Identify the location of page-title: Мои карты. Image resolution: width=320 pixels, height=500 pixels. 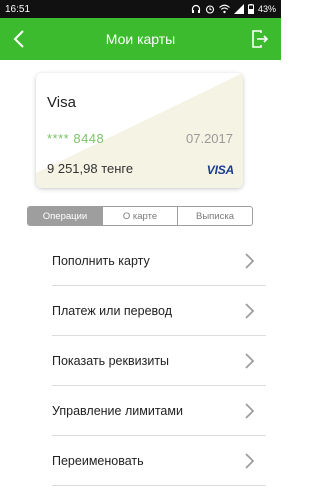
(140, 39).